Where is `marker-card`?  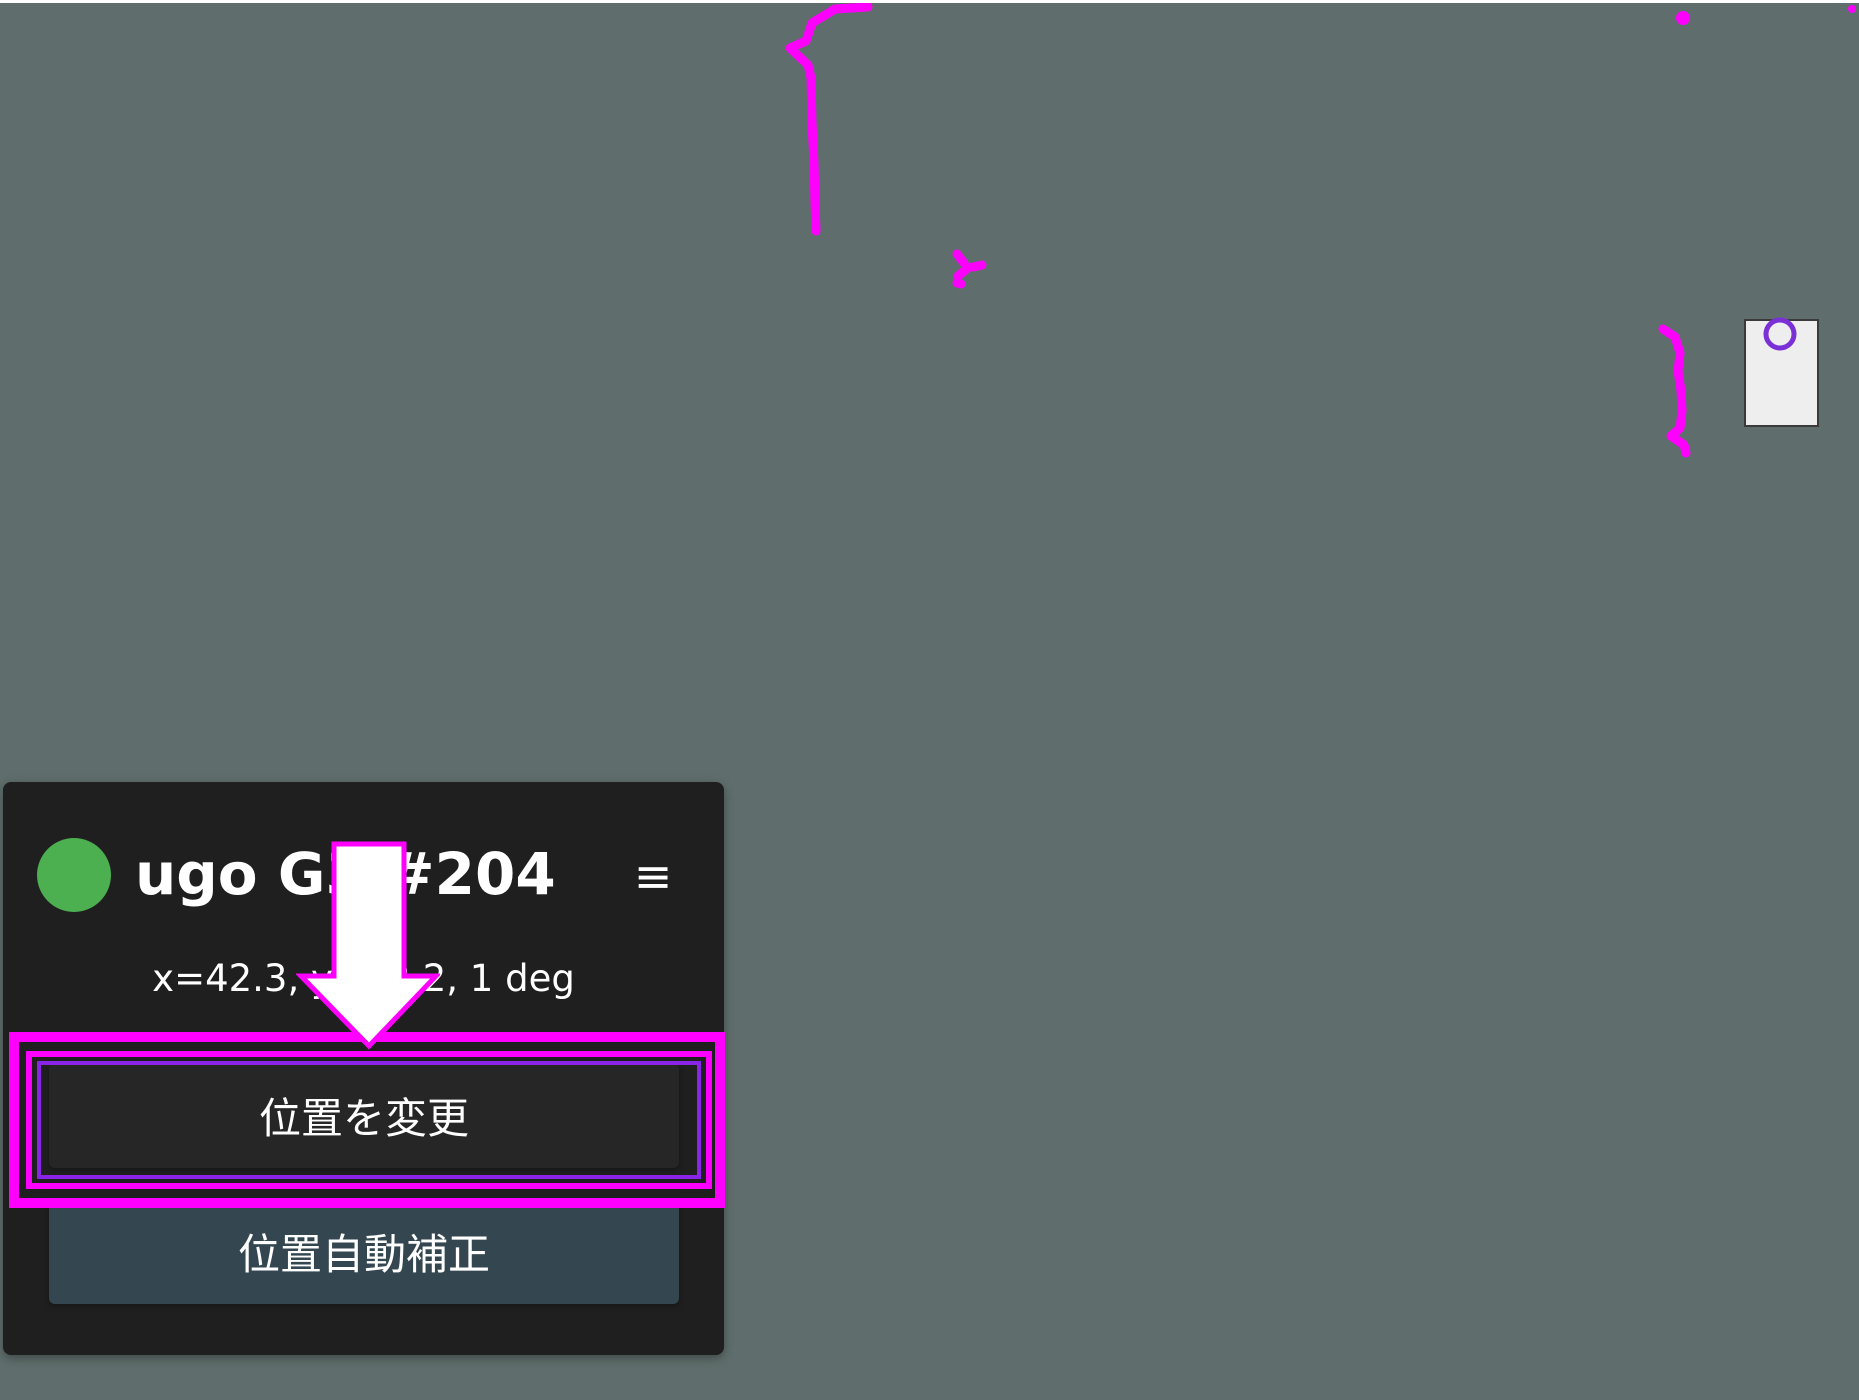
marker-card is located at coordinates (1781, 373).